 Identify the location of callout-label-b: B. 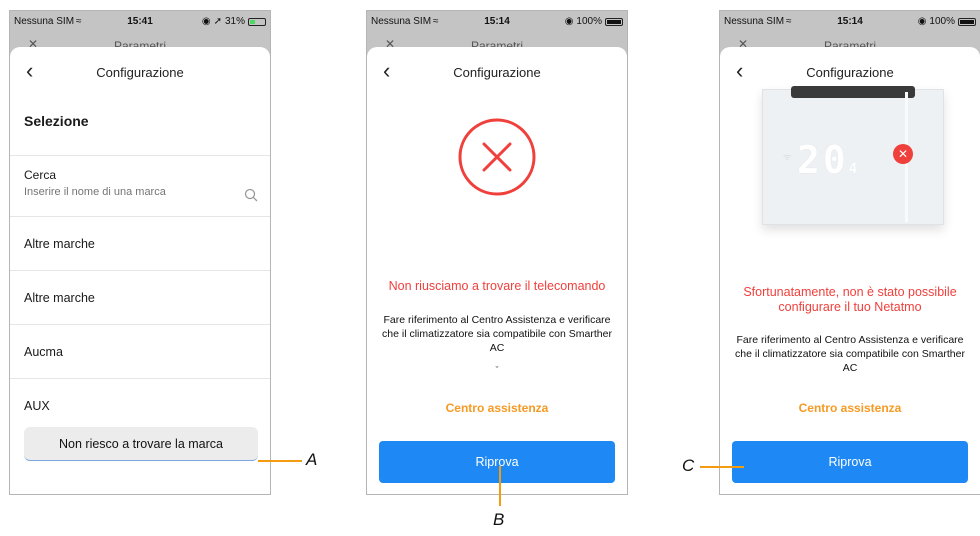
(499, 519).